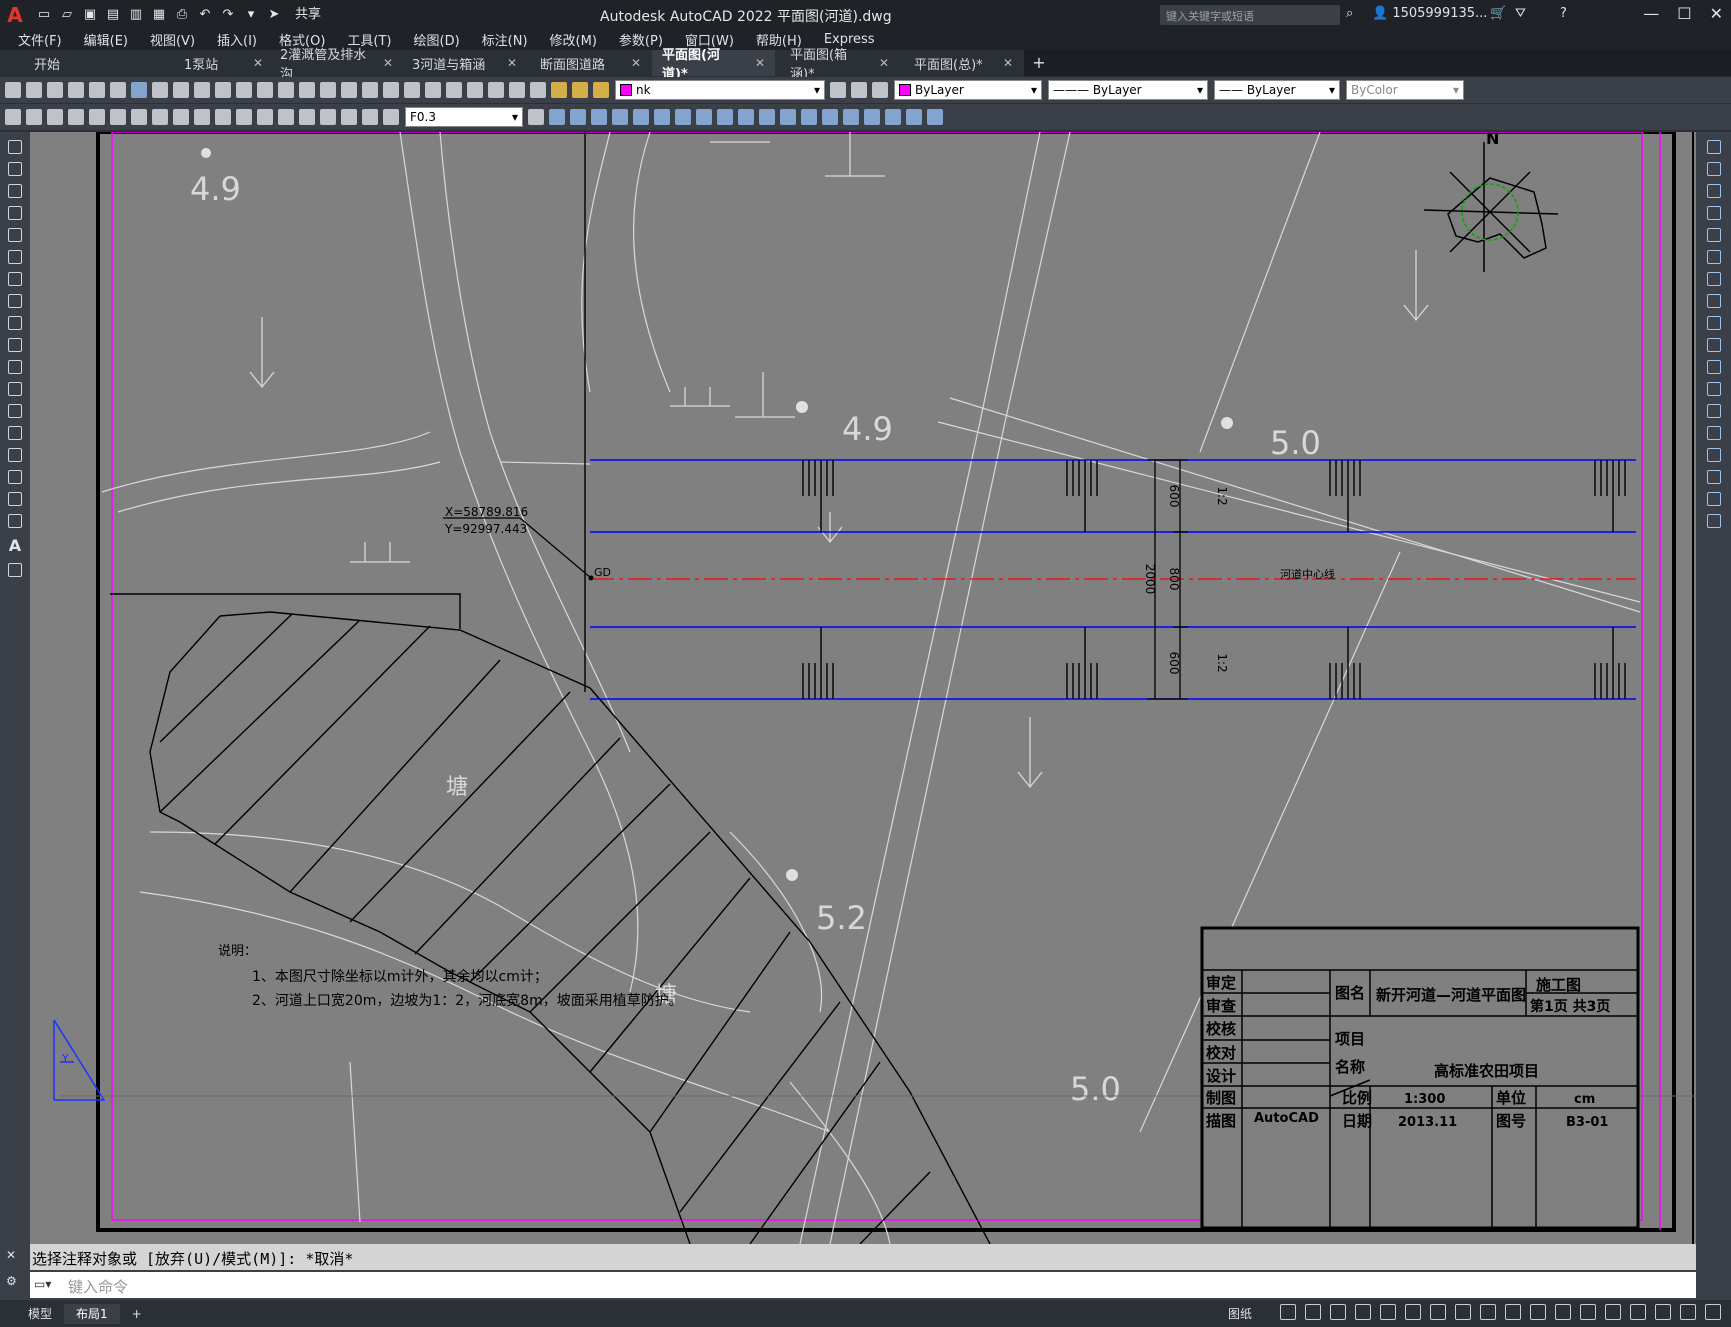  I want to click on menu-modify: 修改(M), so click(573, 39).